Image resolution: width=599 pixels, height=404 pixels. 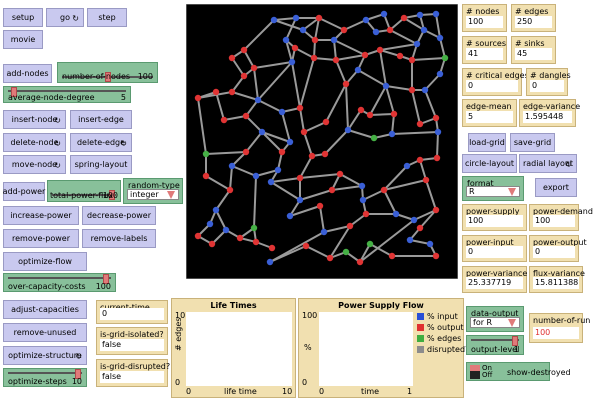 What do you see at coordinates (495, 322) in the screenshot?
I see `chooser-value: for R` at bounding box center [495, 322].